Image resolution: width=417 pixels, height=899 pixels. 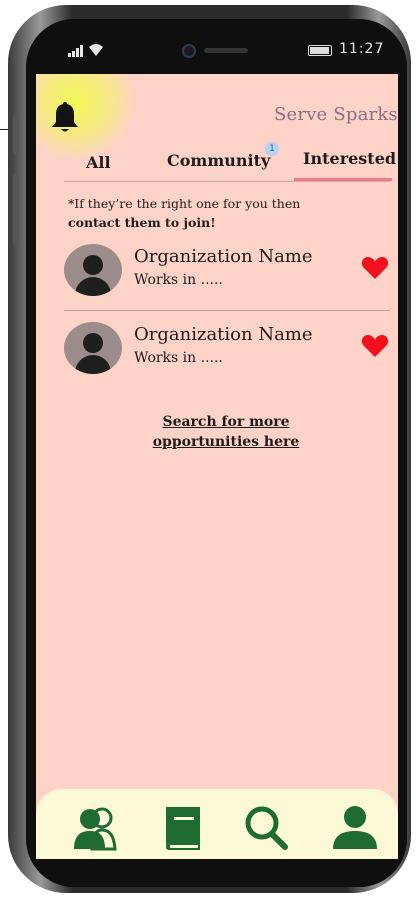 What do you see at coordinates (226, 432) in the screenshot?
I see `search-more-link: Search for more opportunities here` at bounding box center [226, 432].